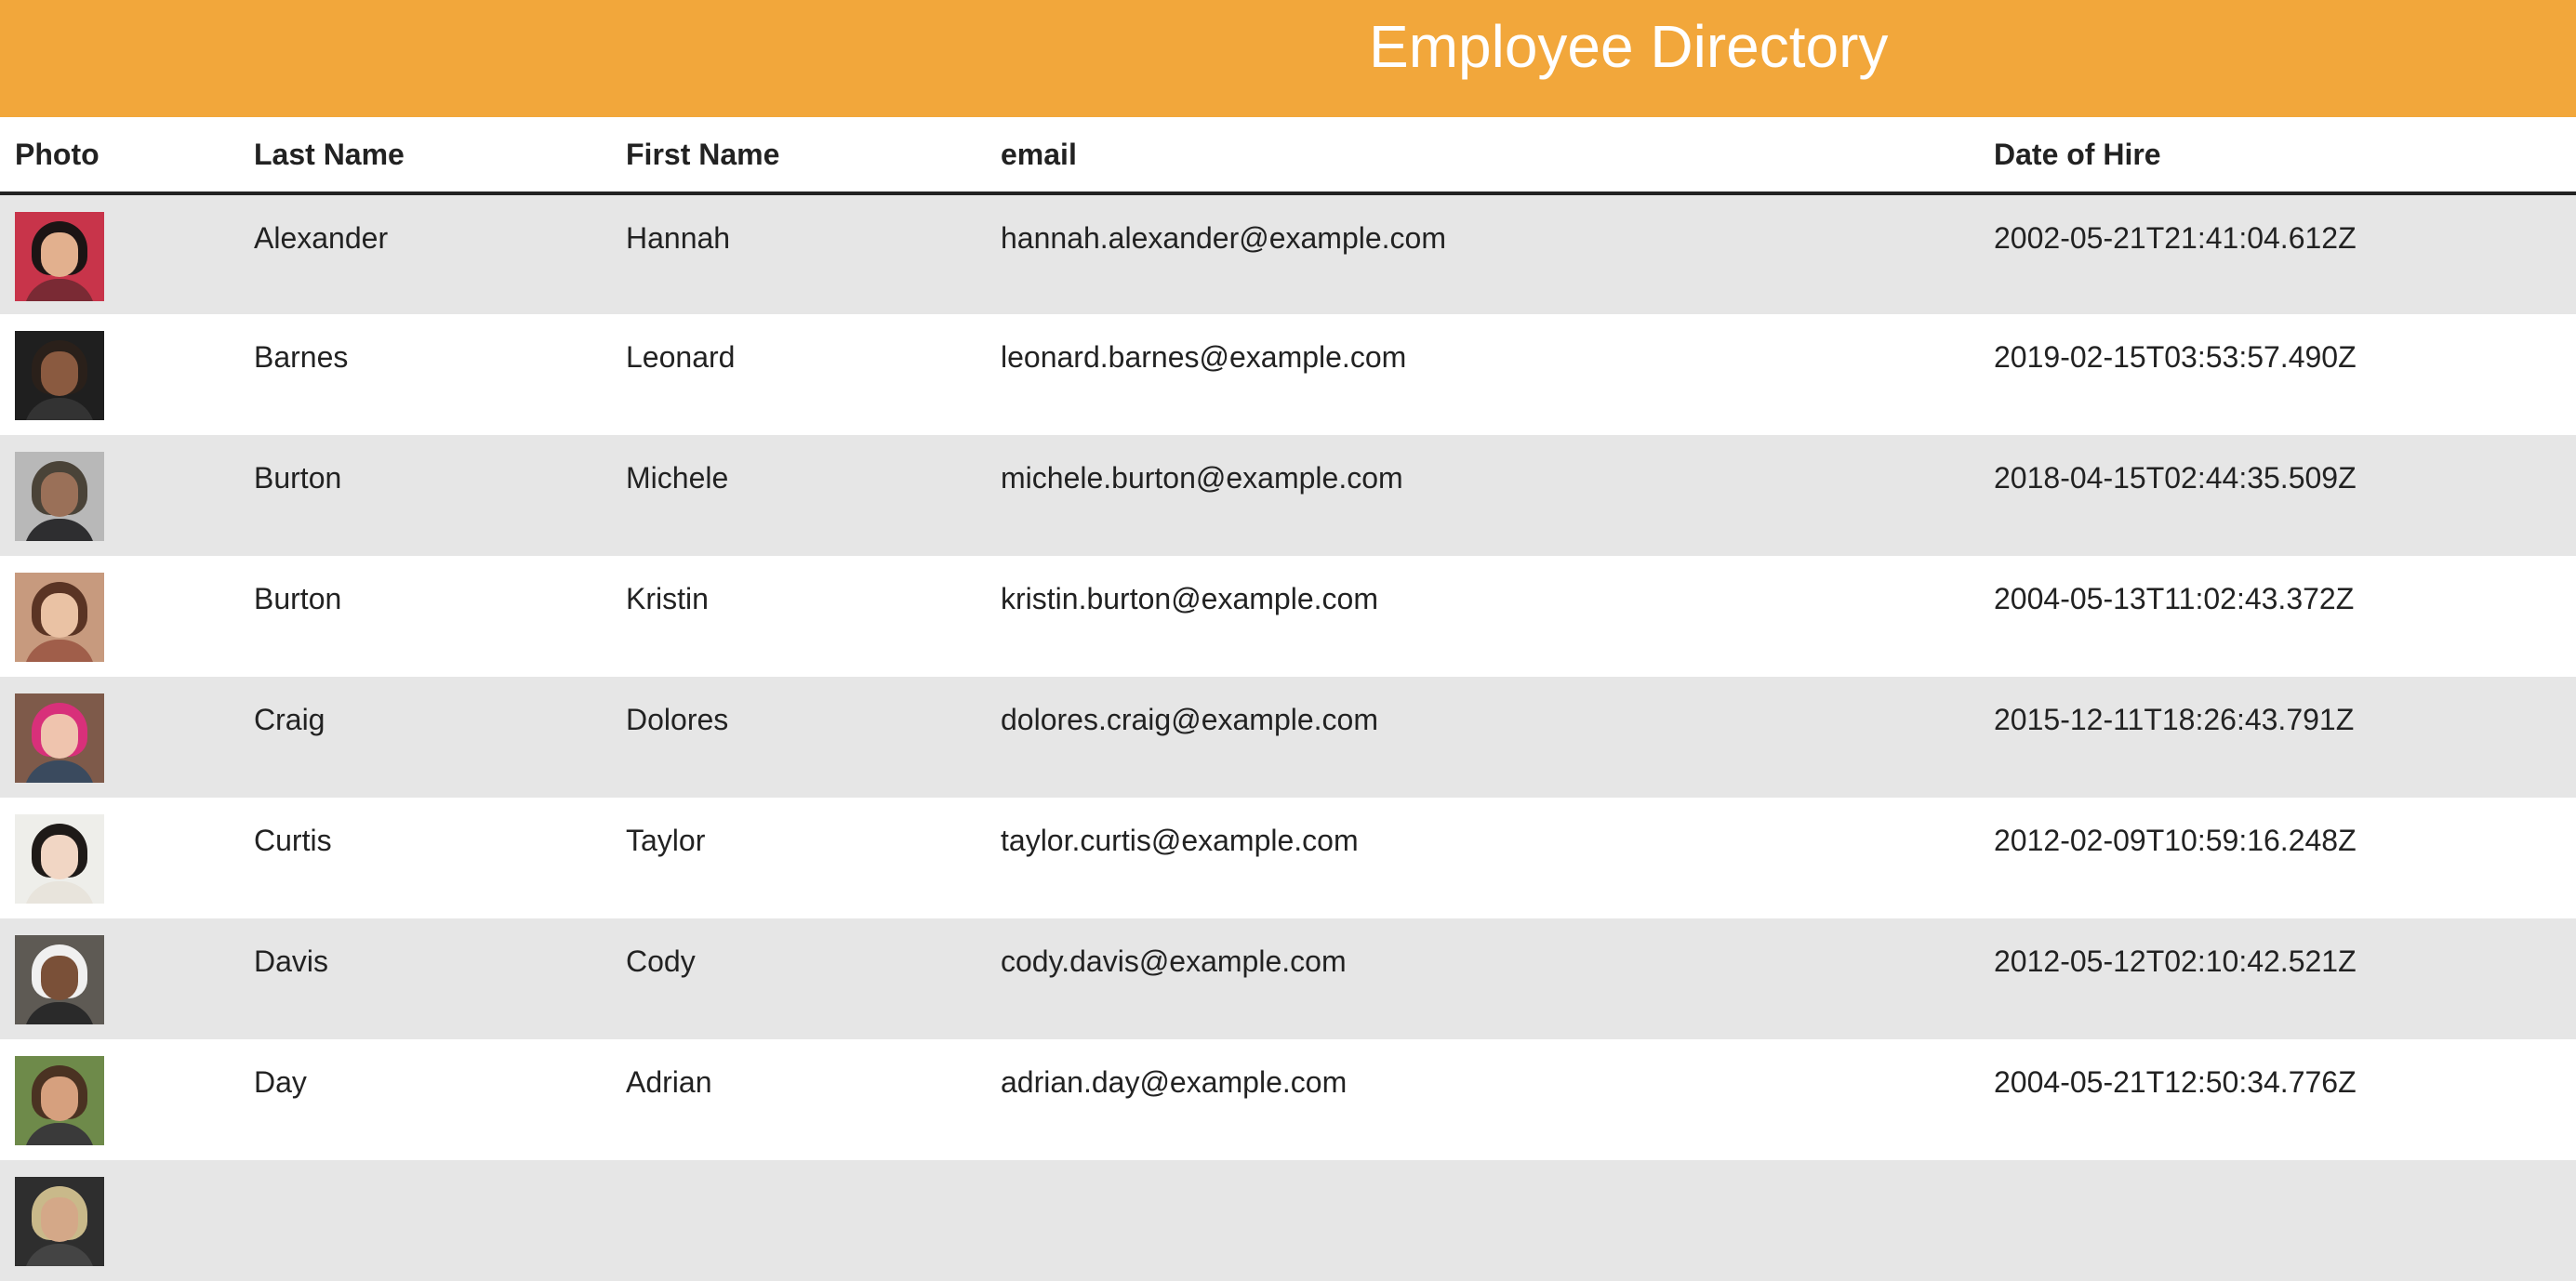  What do you see at coordinates (1174, 961) in the screenshot?
I see `email-cell: cody.davis@example.com` at bounding box center [1174, 961].